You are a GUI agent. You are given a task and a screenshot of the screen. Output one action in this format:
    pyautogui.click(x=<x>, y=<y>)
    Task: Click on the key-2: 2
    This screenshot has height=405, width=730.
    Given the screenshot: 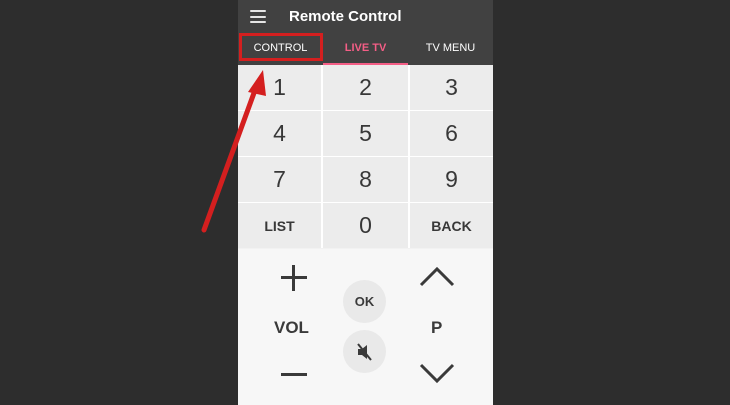 What is the action you would take?
    pyautogui.click(x=365, y=87)
    